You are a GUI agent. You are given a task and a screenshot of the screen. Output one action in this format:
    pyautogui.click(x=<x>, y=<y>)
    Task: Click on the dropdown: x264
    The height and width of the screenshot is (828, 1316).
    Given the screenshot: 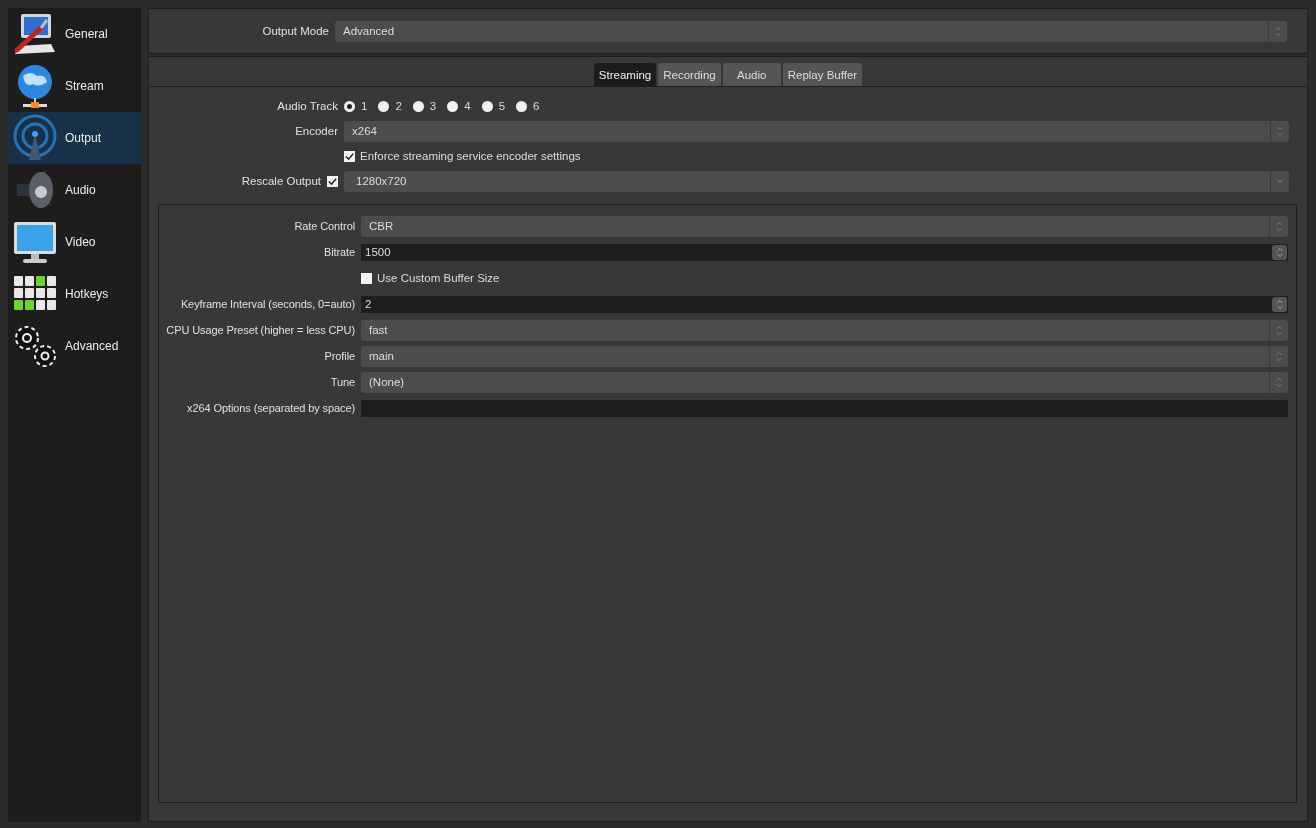 What is the action you would take?
    pyautogui.click(x=816, y=131)
    